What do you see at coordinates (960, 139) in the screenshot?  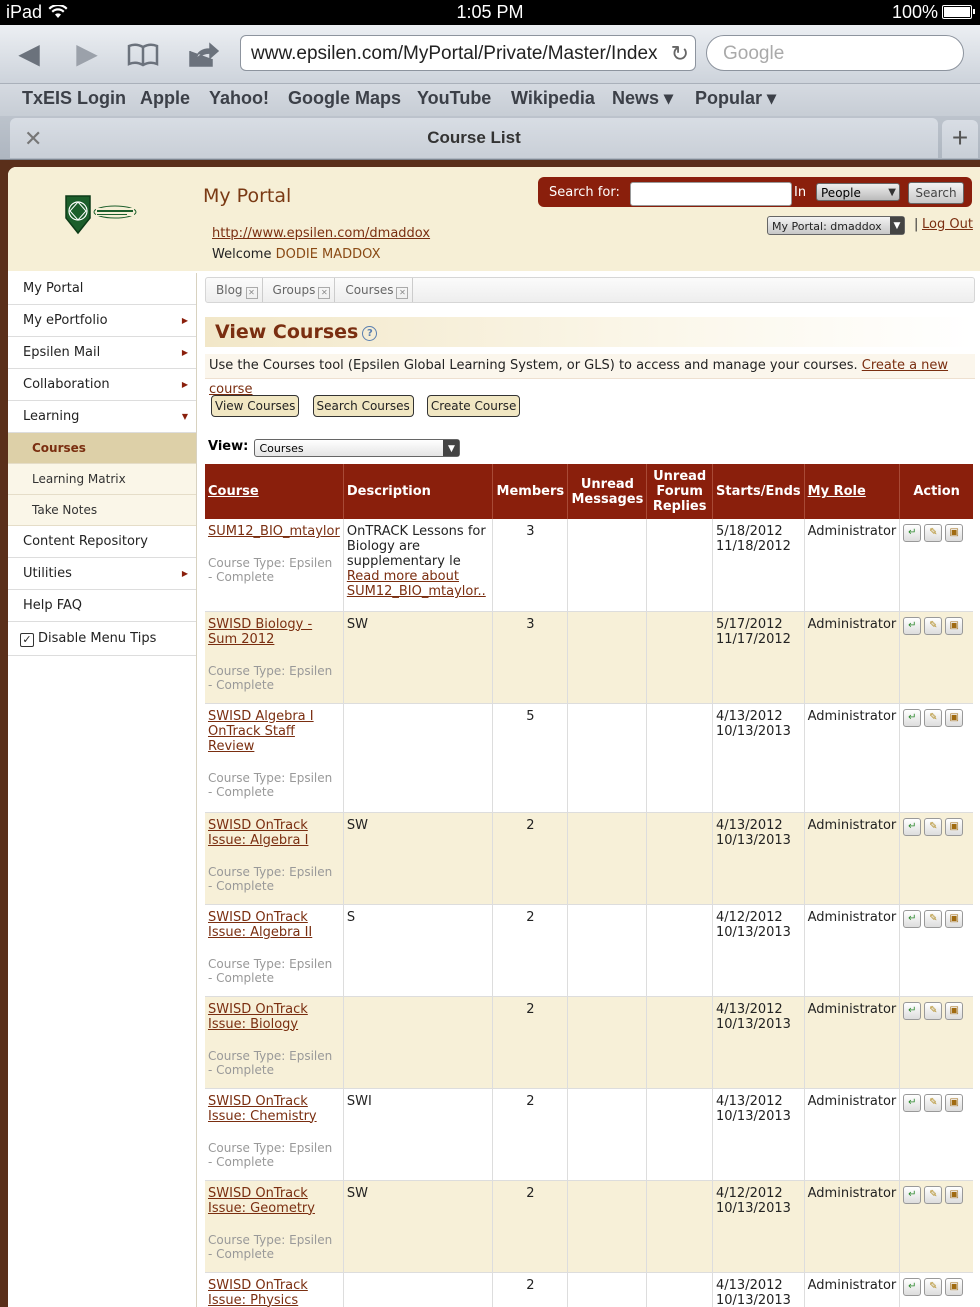 I see `new-tab-icon: +` at bounding box center [960, 139].